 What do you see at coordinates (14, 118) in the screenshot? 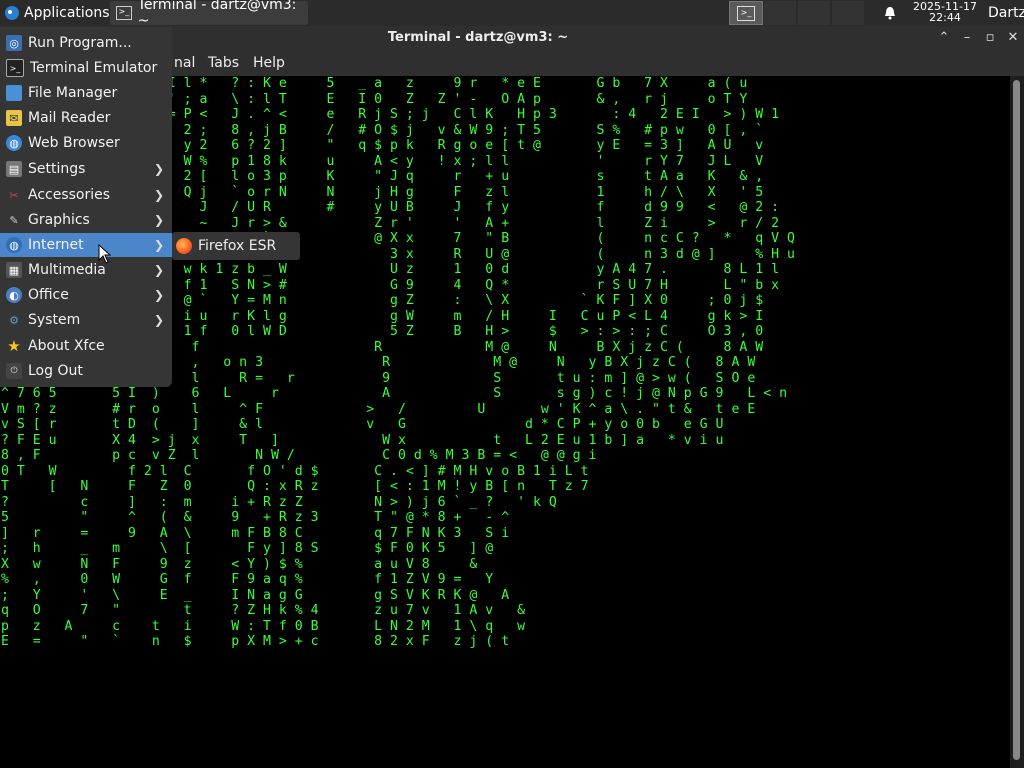
I see `mail-icon: ✉` at bounding box center [14, 118].